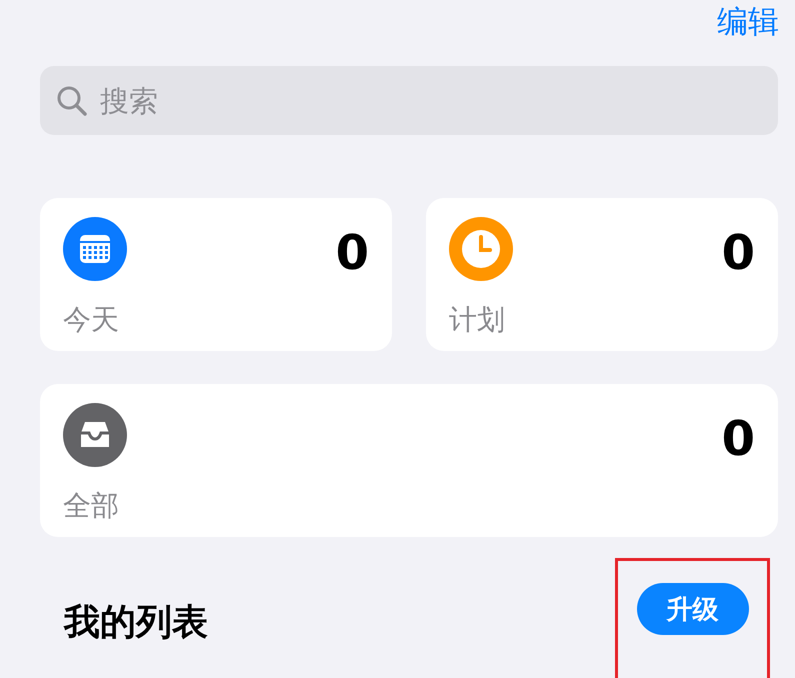 This screenshot has height=678, width=795. I want to click on search-icon, so click(72, 100).